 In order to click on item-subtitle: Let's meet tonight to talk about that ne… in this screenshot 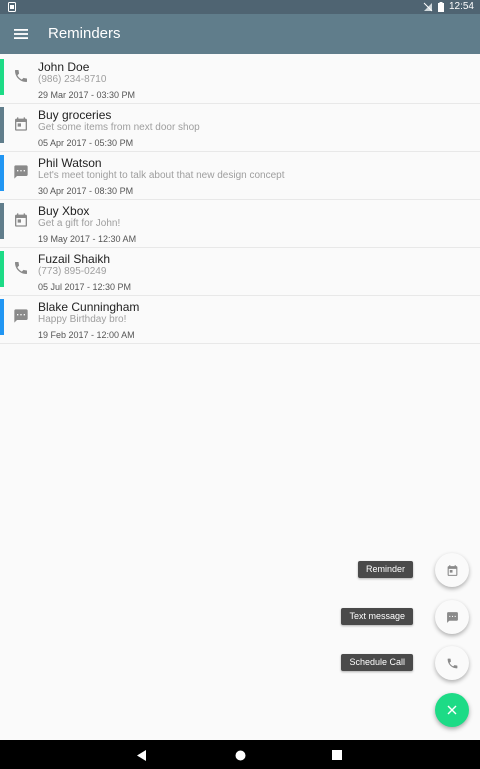, I will do `click(161, 175)`.